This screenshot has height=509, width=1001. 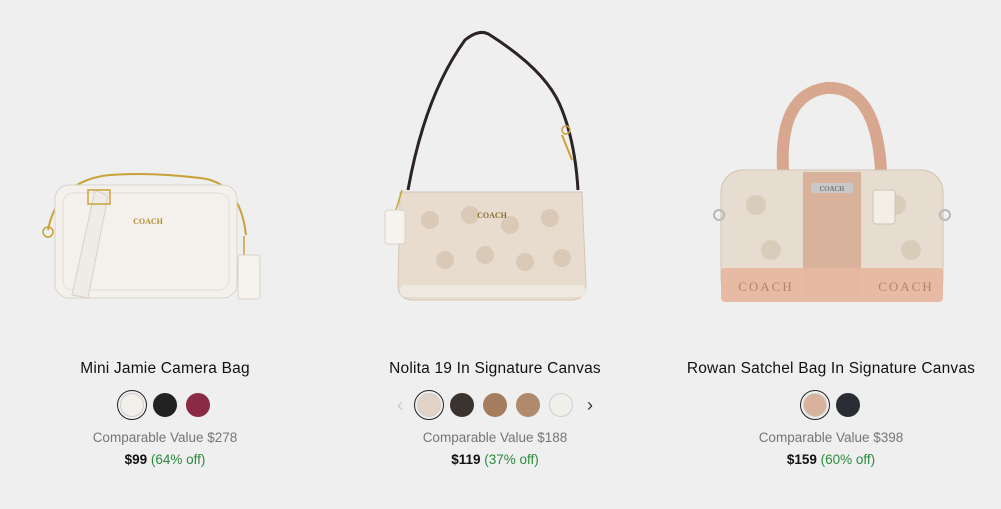 What do you see at coordinates (466, 459) in the screenshot?
I see `sale-price: $119` at bounding box center [466, 459].